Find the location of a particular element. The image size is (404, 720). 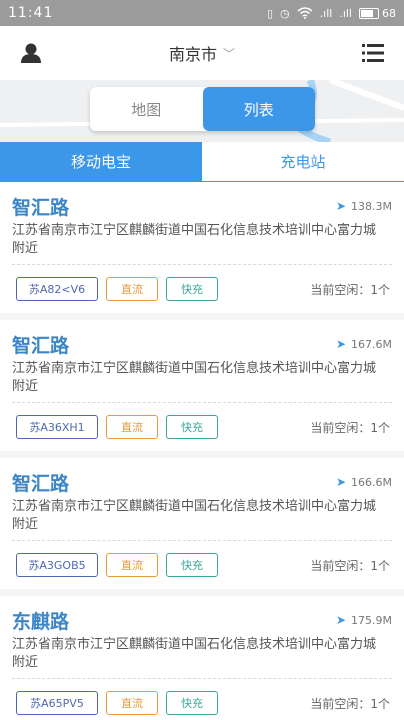

distance: ➤ 138.3M is located at coordinates (364, 206).